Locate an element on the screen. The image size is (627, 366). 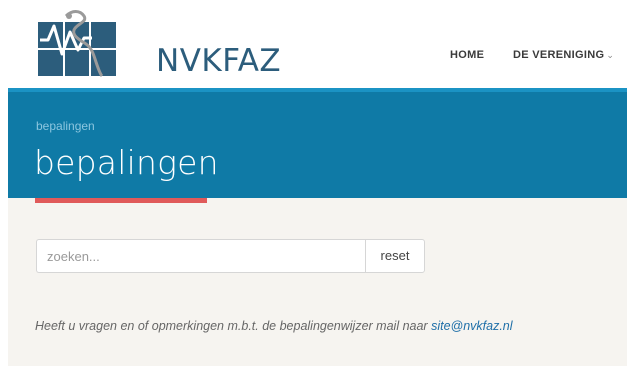
title-accent-bar is located at coordinates (121, 200).